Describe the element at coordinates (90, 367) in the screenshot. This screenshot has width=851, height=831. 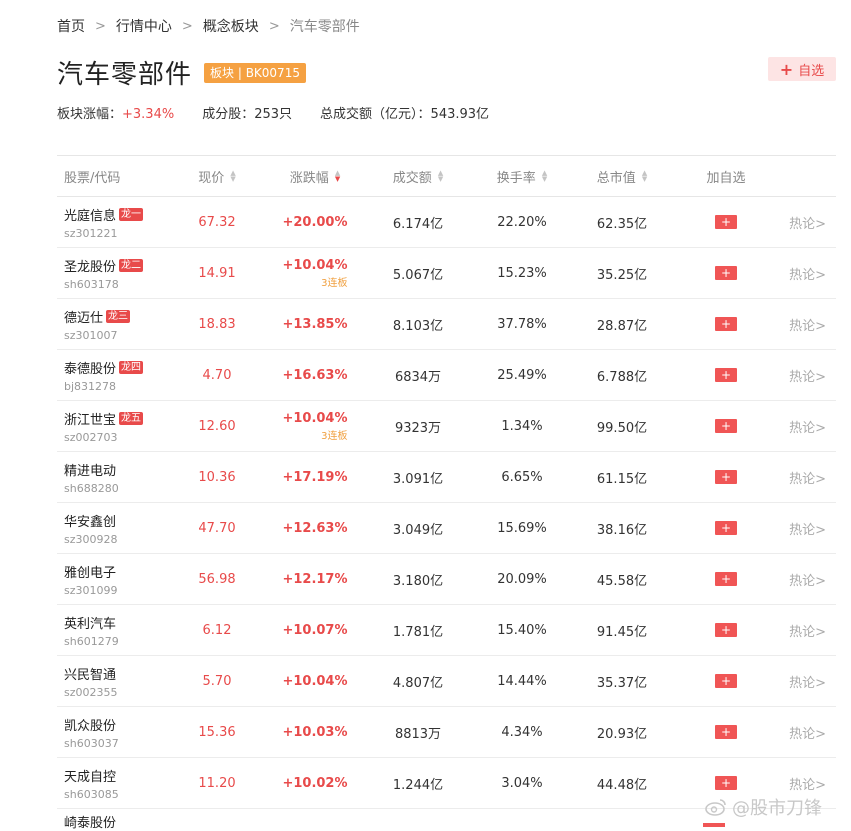
I see `stock-name: 泰德股份` at that location.